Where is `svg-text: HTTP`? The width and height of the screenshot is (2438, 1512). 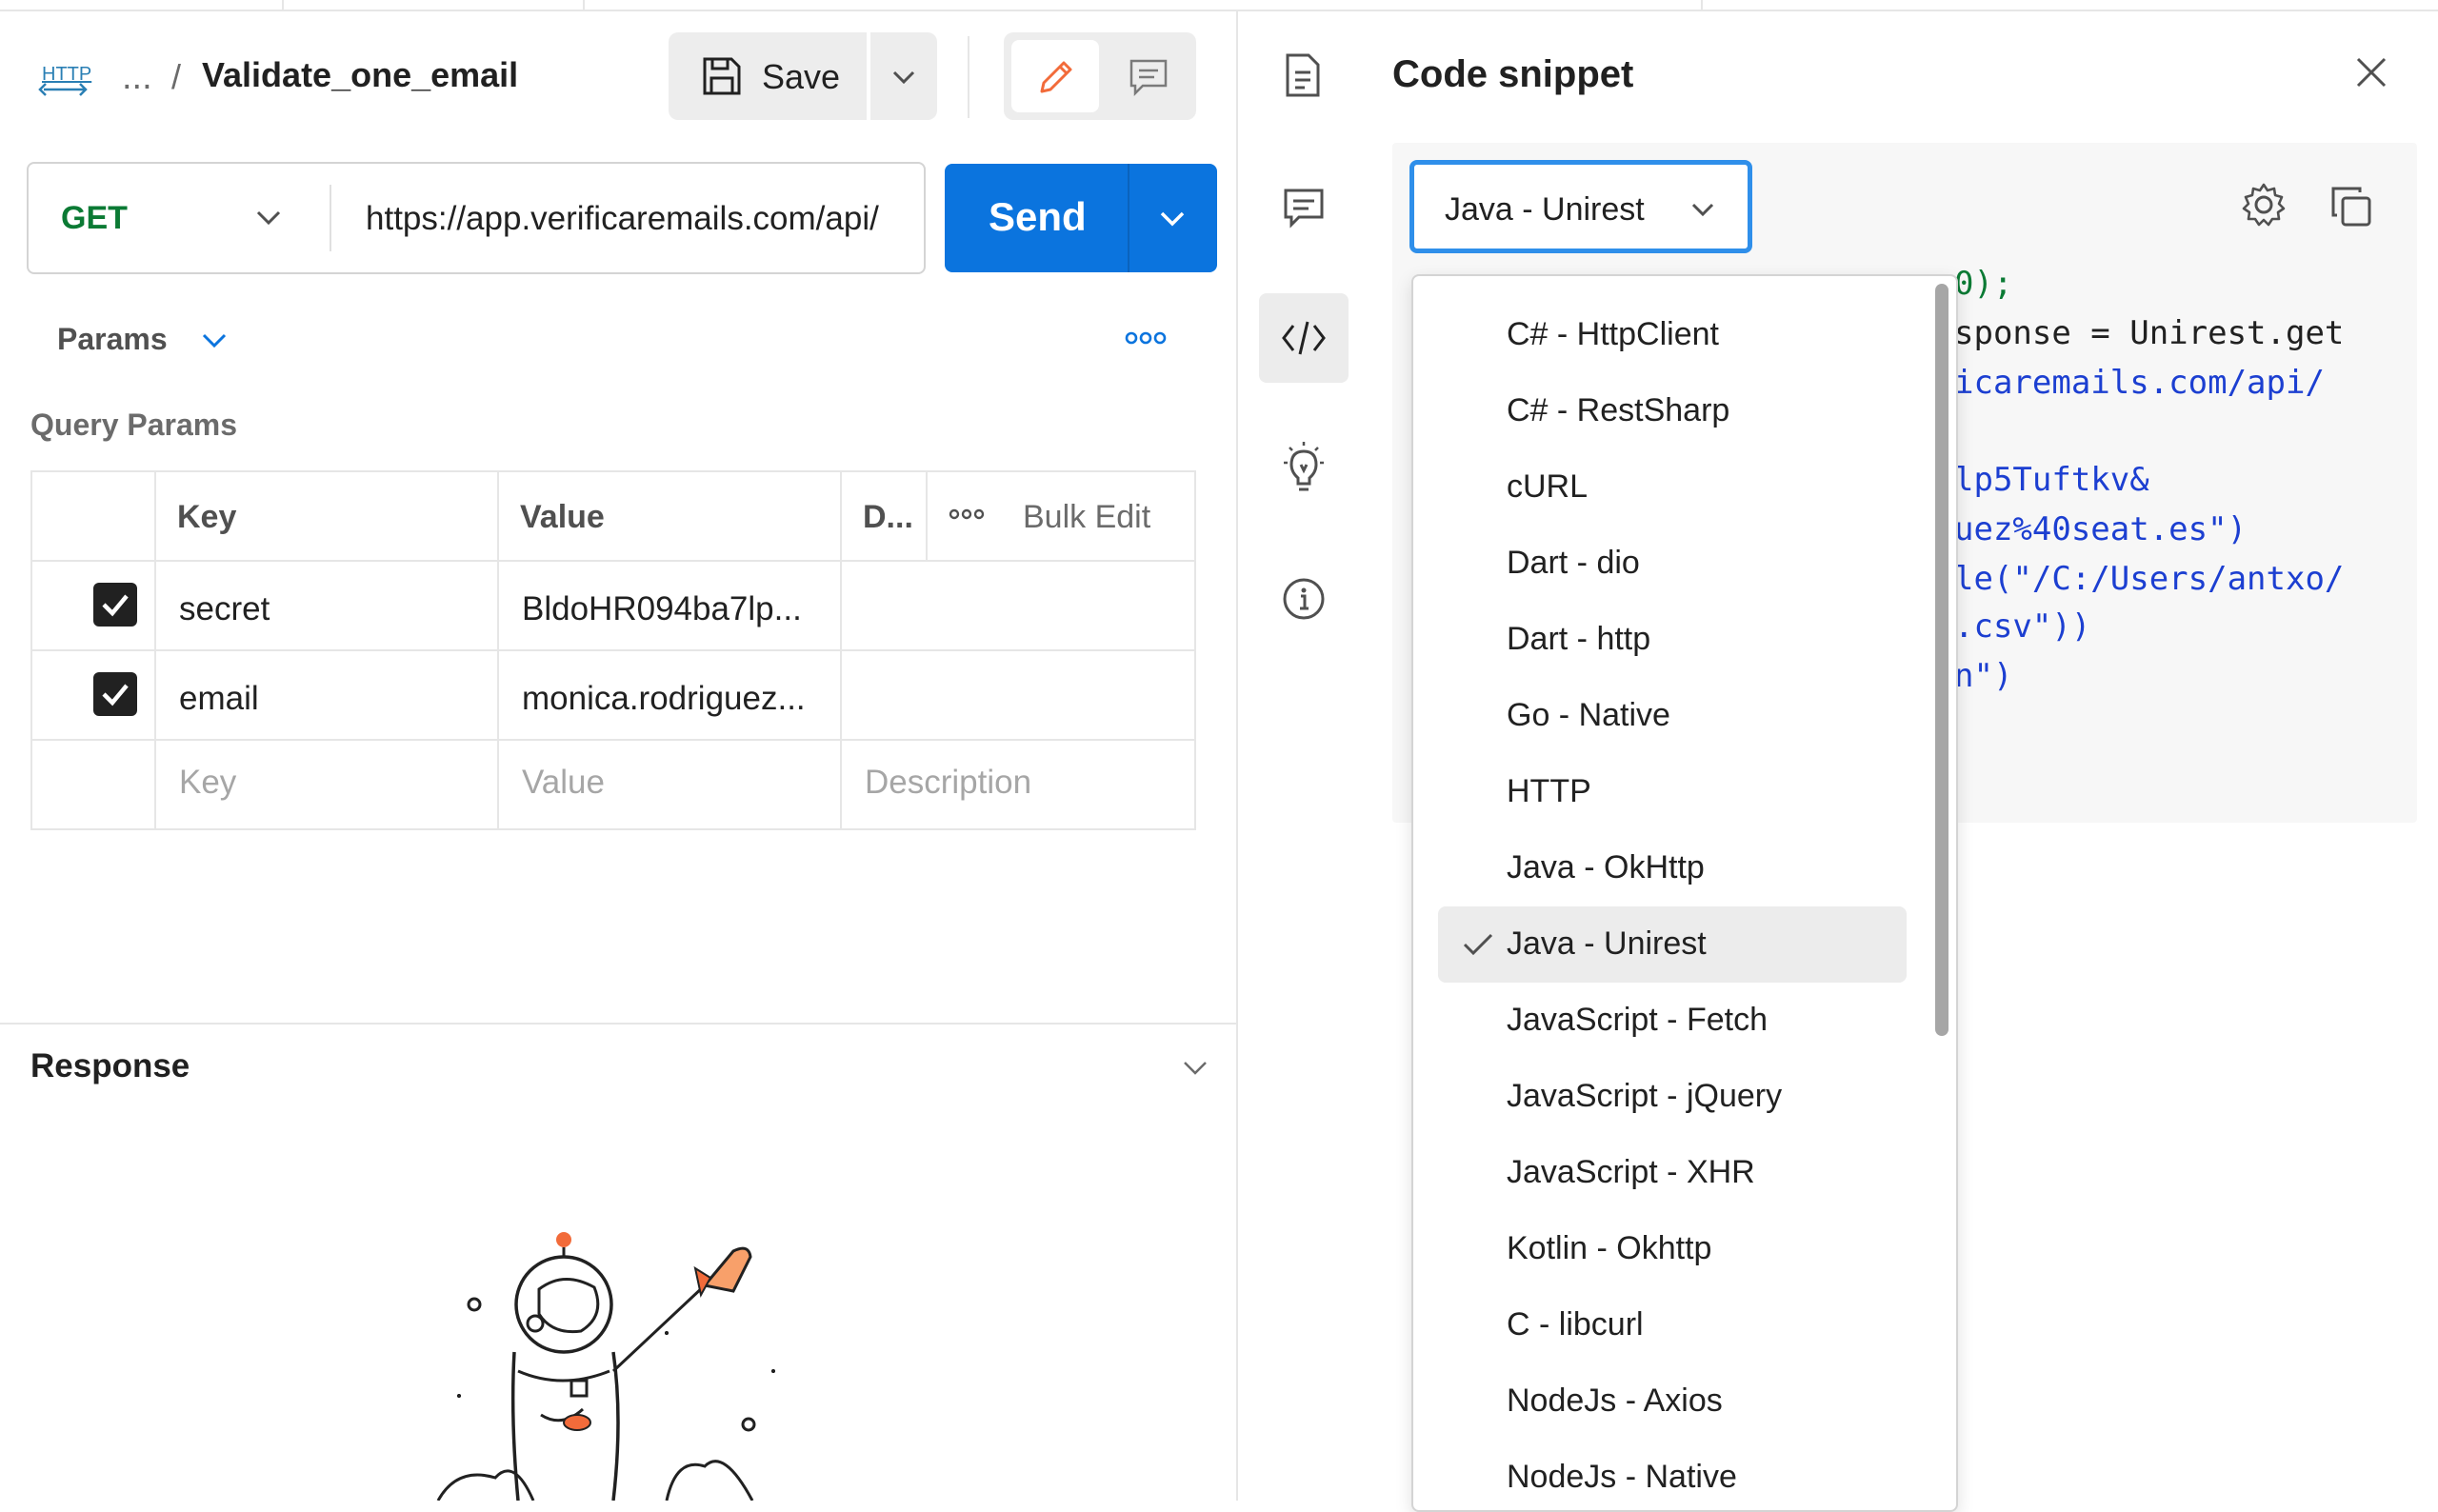 svg-text: HTTP is located at coordinates (67, 74).